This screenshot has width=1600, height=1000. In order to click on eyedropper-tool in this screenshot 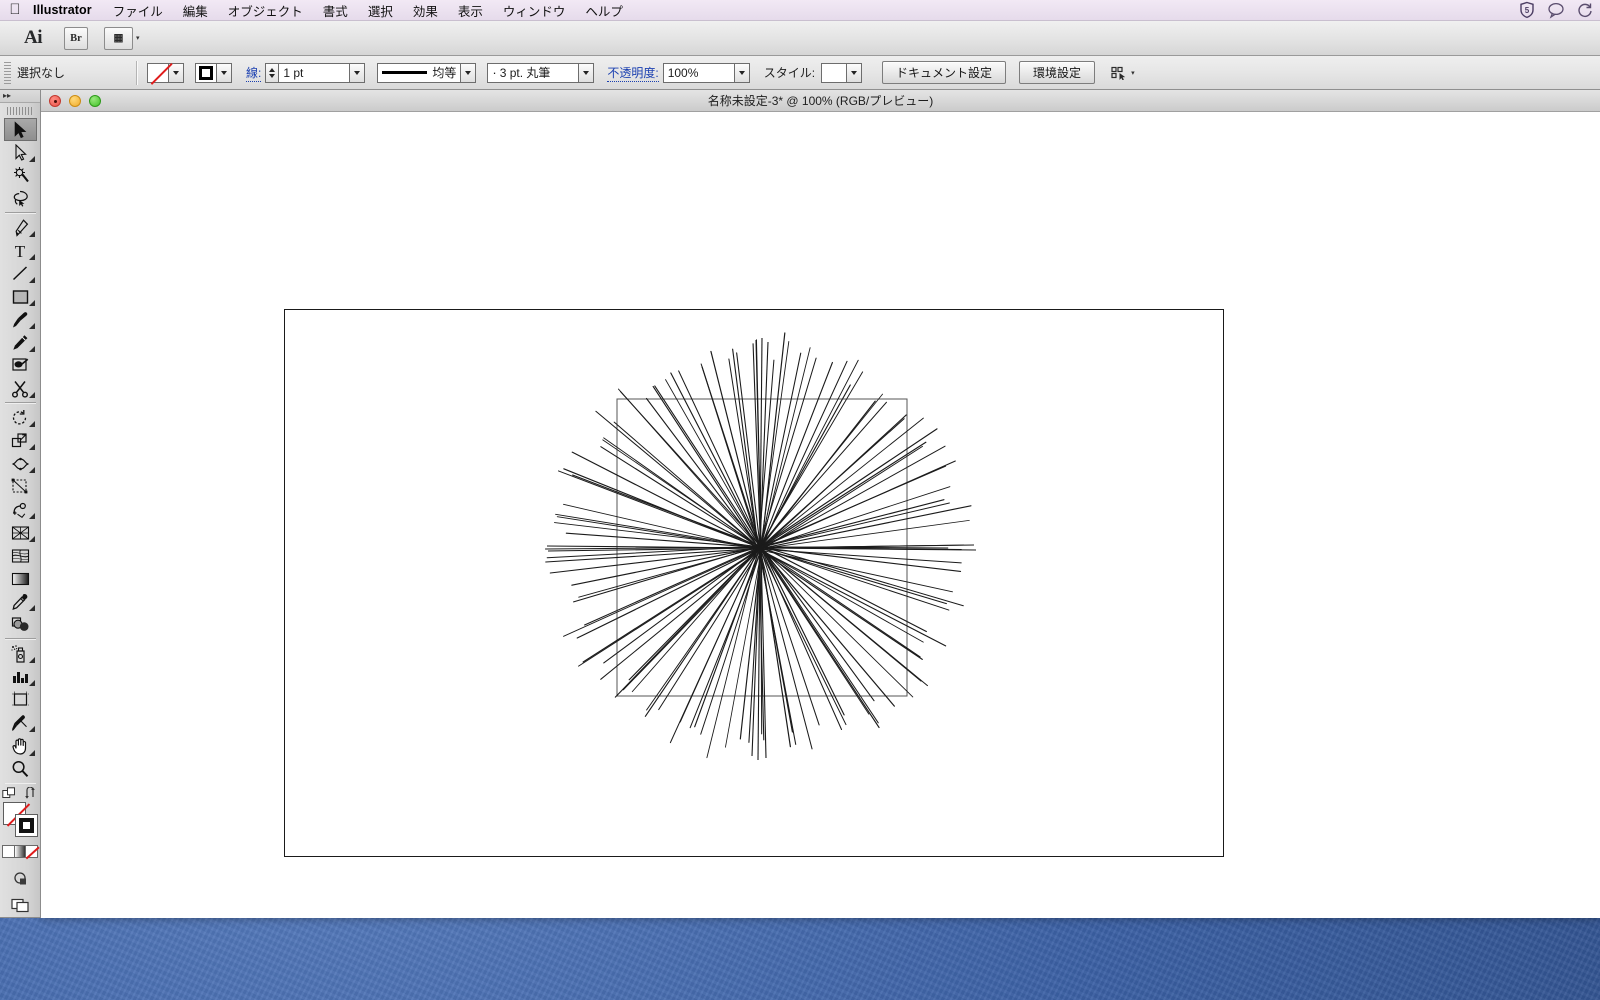, I will do `click(20, 601)`.